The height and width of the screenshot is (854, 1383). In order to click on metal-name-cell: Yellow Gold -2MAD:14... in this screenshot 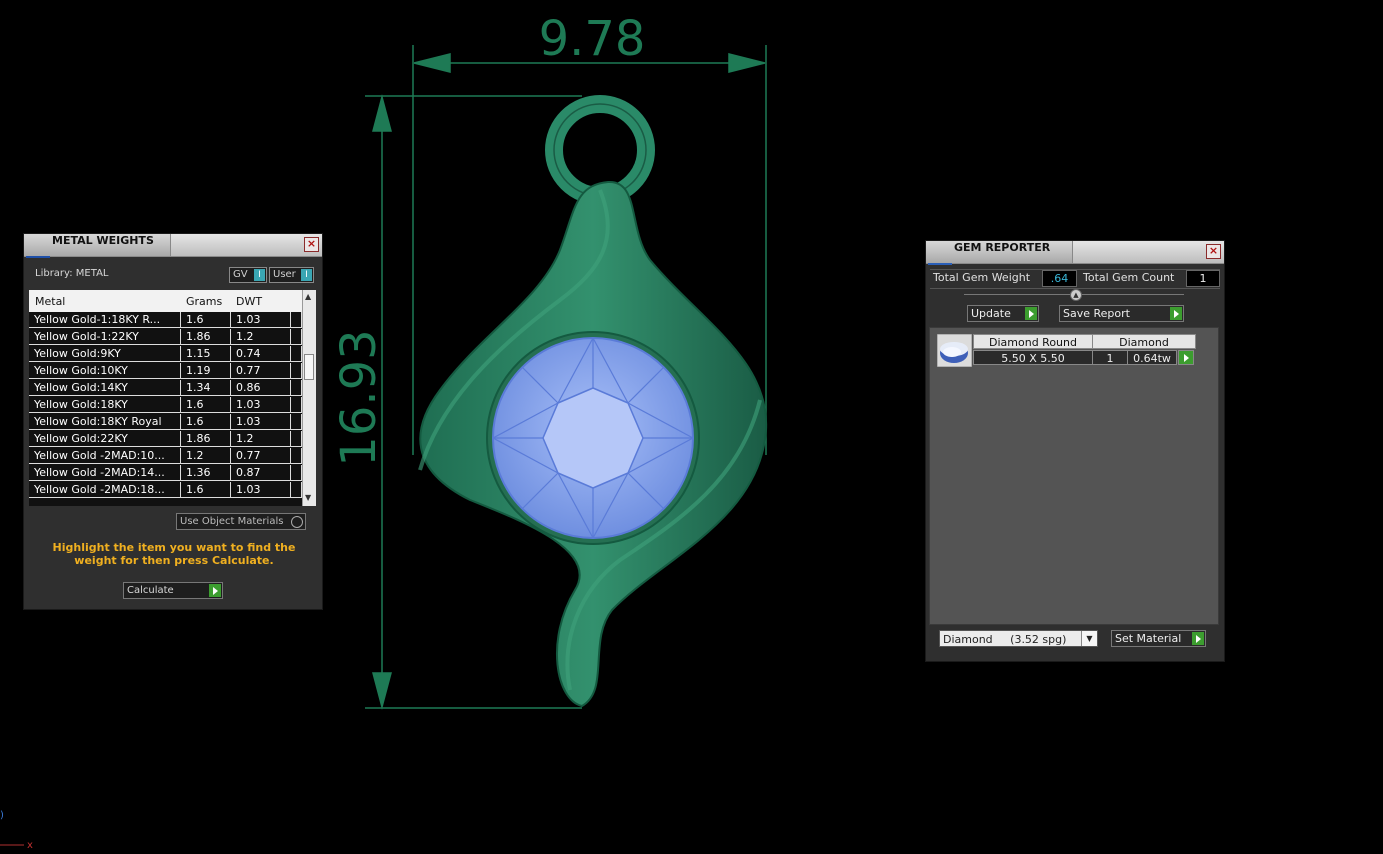, I will do `click(105, 473)`.